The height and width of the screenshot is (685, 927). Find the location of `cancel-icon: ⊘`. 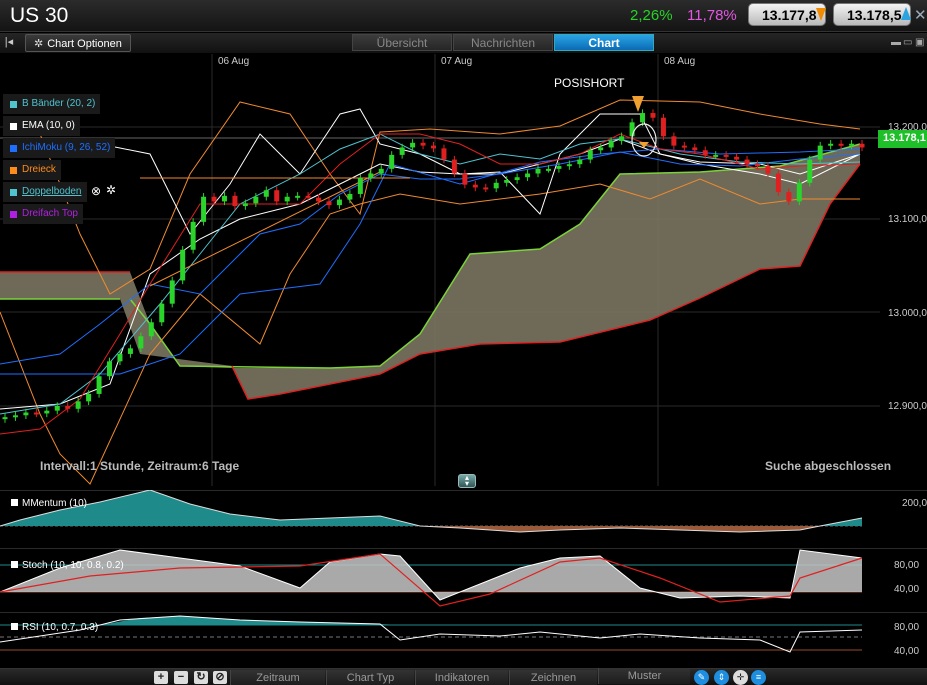

cancel-icon: ⊘ is located at coordinates (220, 677).